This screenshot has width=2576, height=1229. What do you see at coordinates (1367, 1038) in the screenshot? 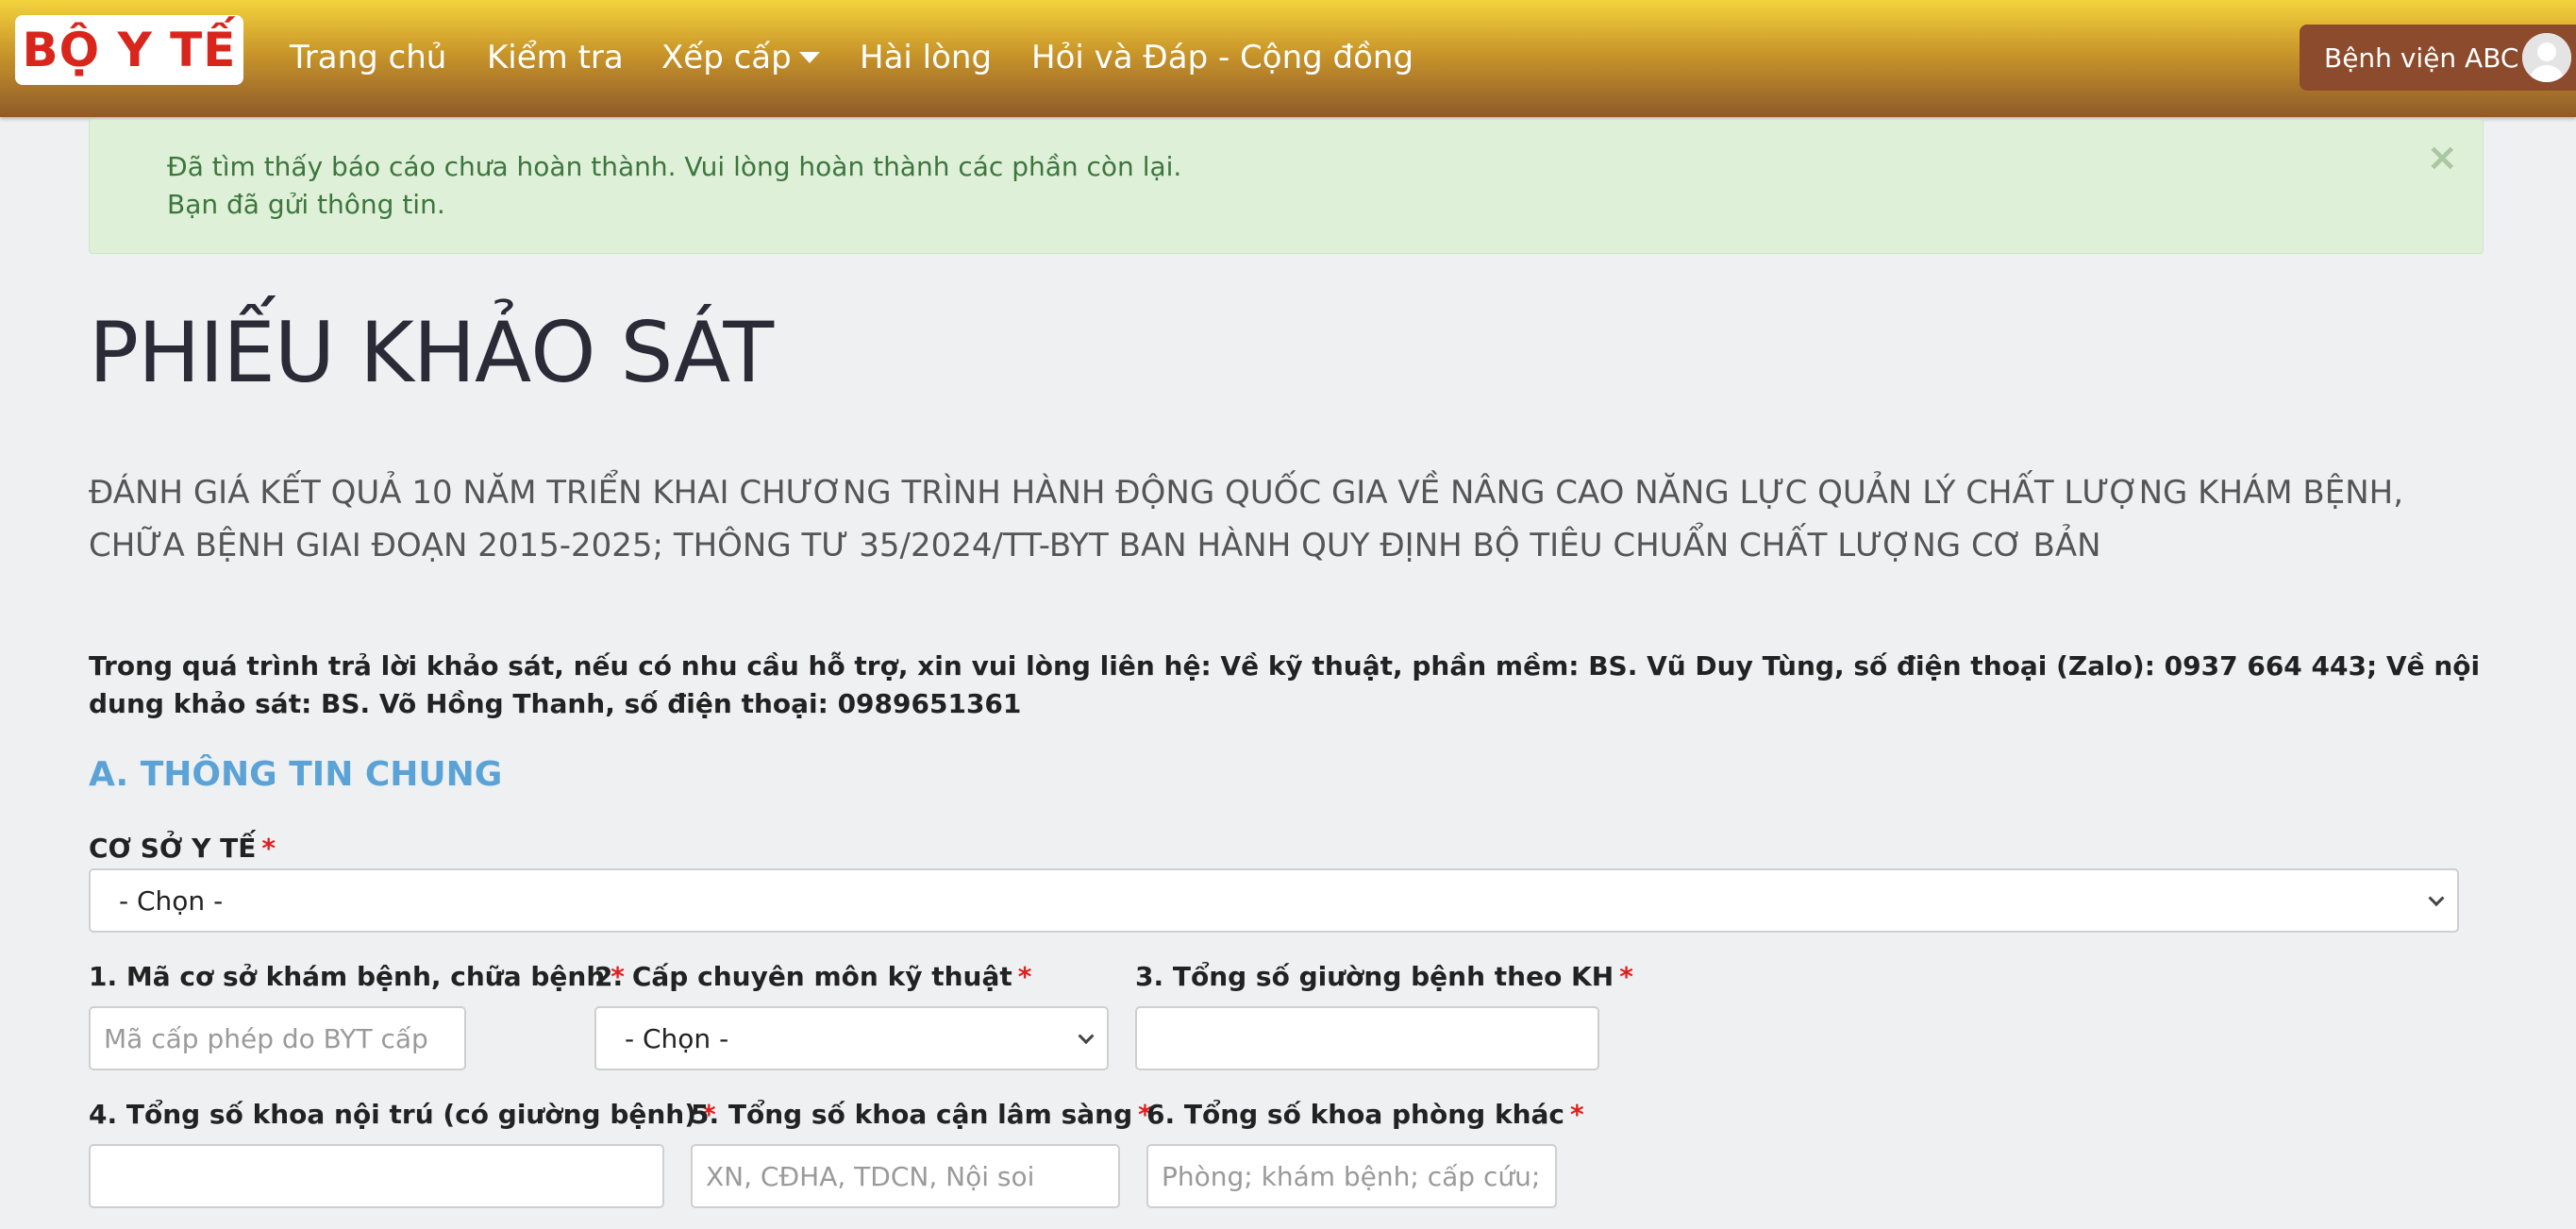
I see `total-beds-input` at bounding box center [1367, 1038].